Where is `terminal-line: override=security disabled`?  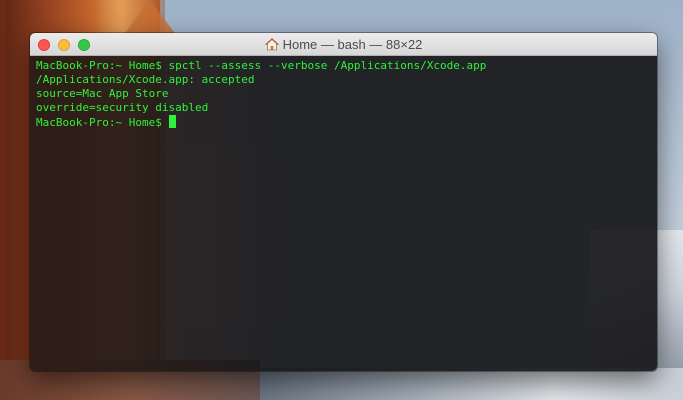 terminal-line: override=security disabled is located at coordinates (122, 107).